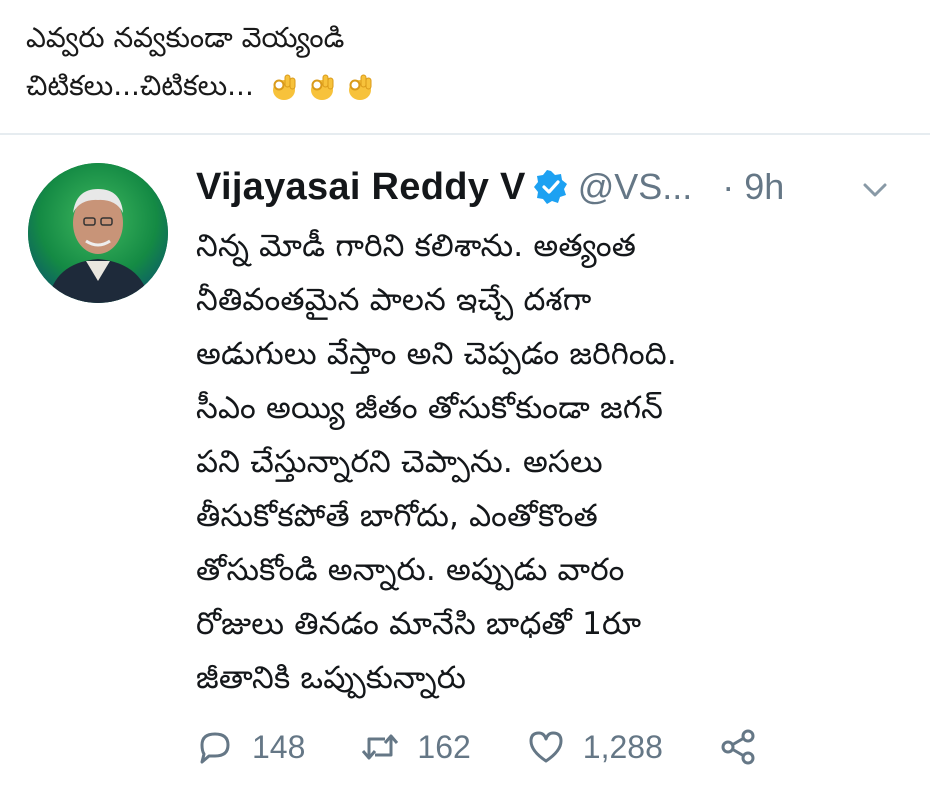 The width and height of the screenshot is (930, 800). I want to click on reply-button: 148, so click(250, 747).